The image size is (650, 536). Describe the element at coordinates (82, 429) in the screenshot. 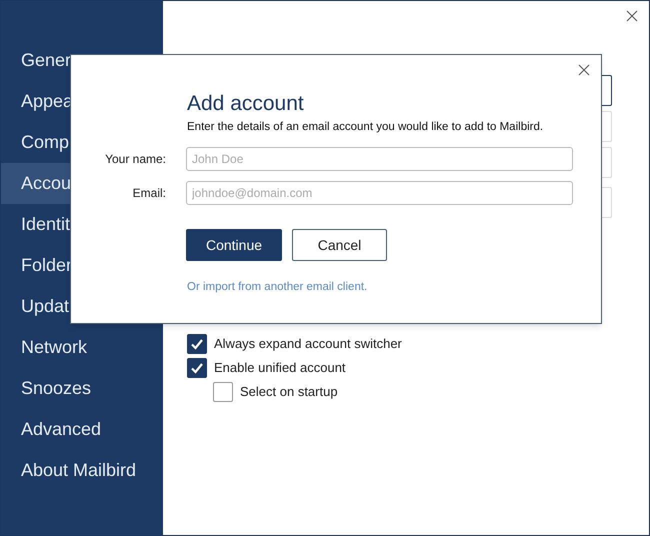

I see `sidebar-item: Advanced` at that location.